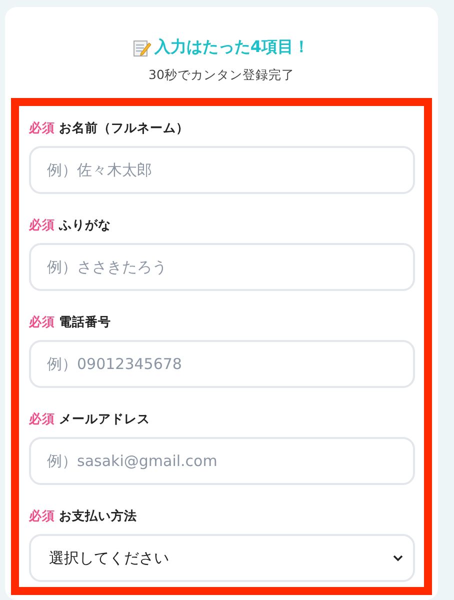 This screenshot has height=600, width=454. Describe the element at coordinates (142, 47) in the screenshot. I see `memo-icon` at that location.